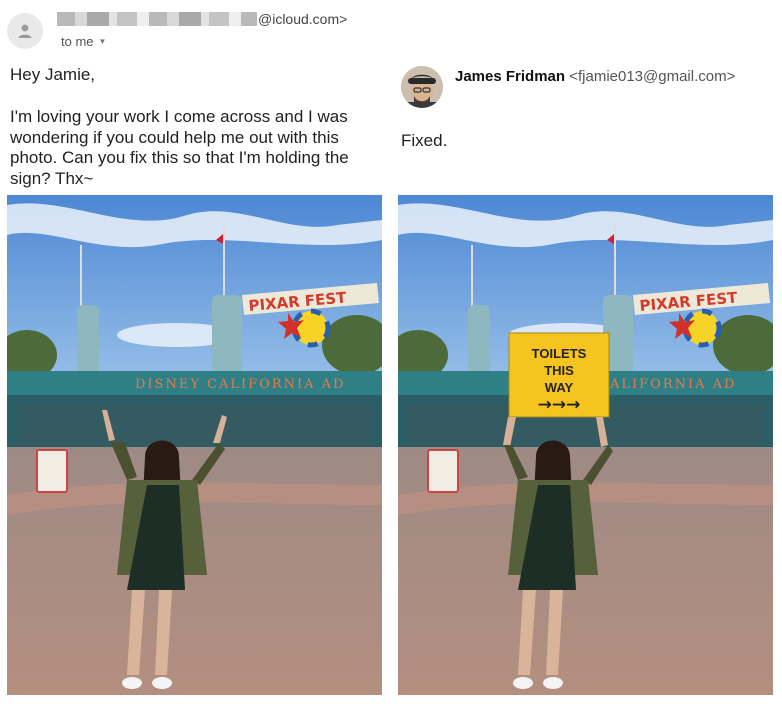  What do you see at coordinates (559, 353) in the screenshot?
I see `sign-line-1: TOILETS` at bounding box center [559, 353].